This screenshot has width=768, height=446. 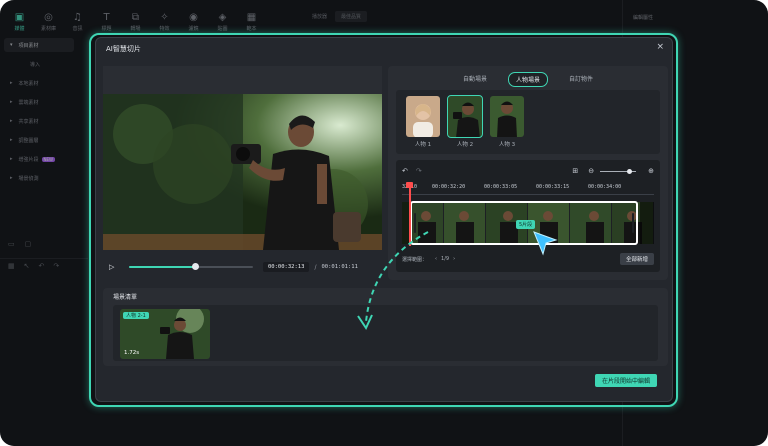 I want to click on player-label: 播放器, so click(x=320, y=16).